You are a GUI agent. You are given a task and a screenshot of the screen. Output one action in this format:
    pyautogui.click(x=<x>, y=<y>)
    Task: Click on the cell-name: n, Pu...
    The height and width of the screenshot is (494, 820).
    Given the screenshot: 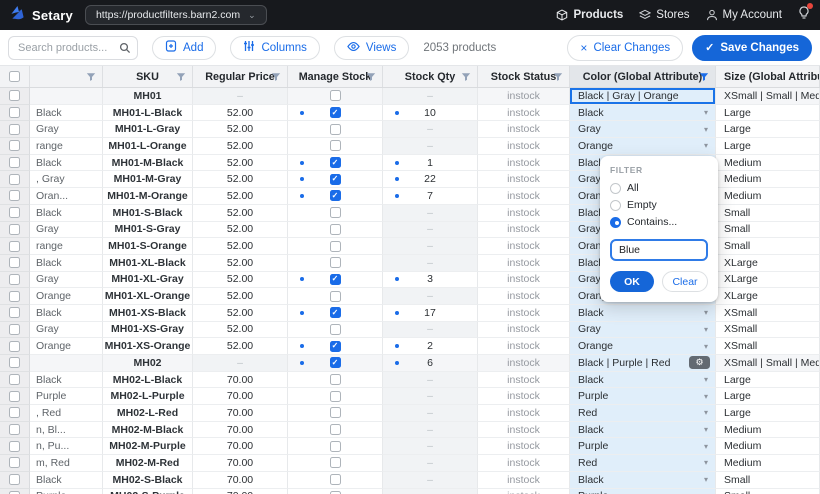 What is the action you would take?
    pyautogui.click(x=66, y=447)
    